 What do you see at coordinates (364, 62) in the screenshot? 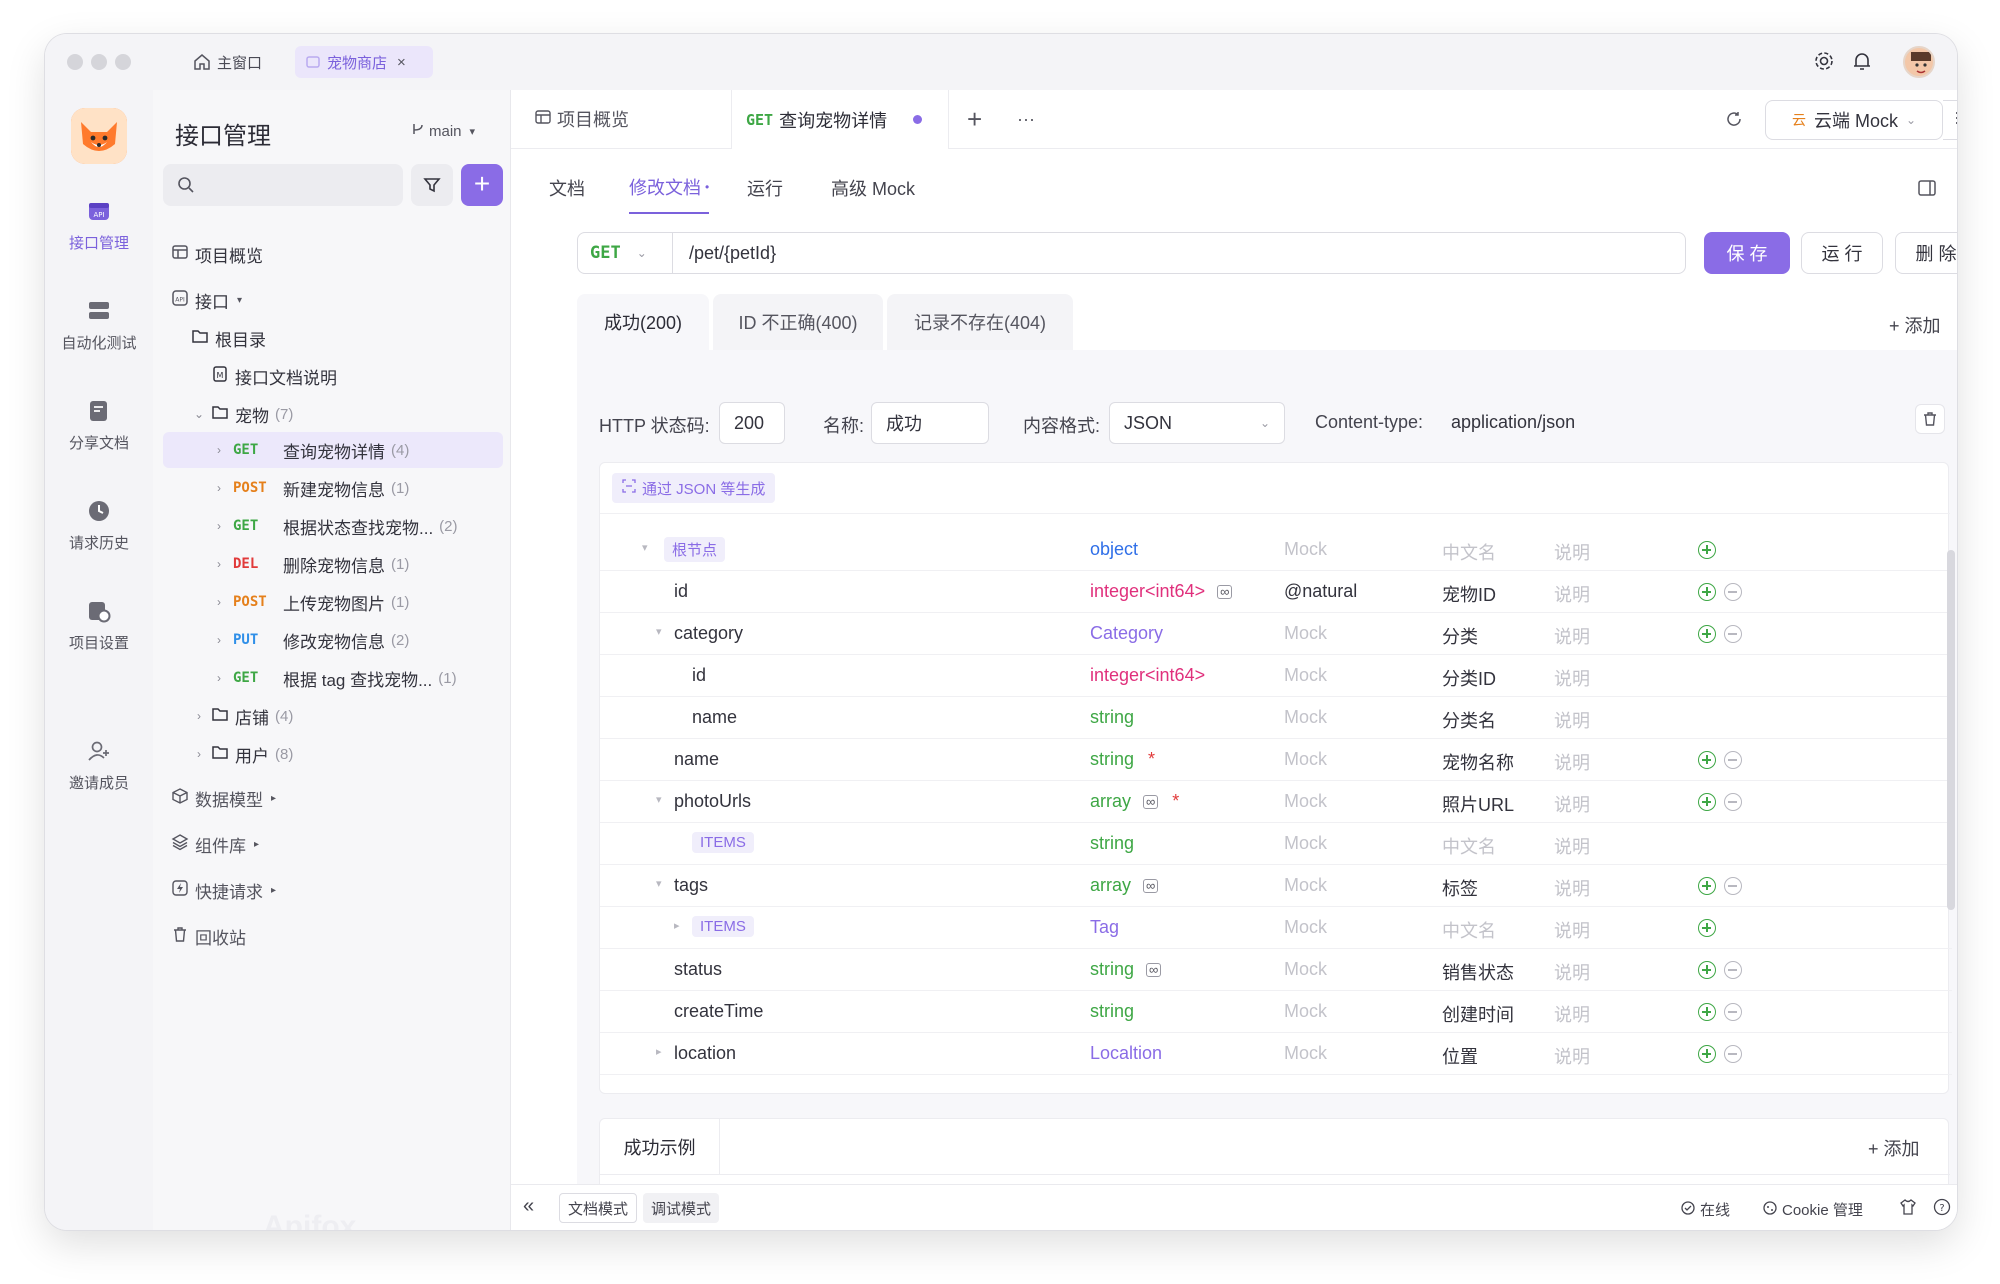
I see `tab-project: 宠物商店 ×` at bounding box center [364, 62].